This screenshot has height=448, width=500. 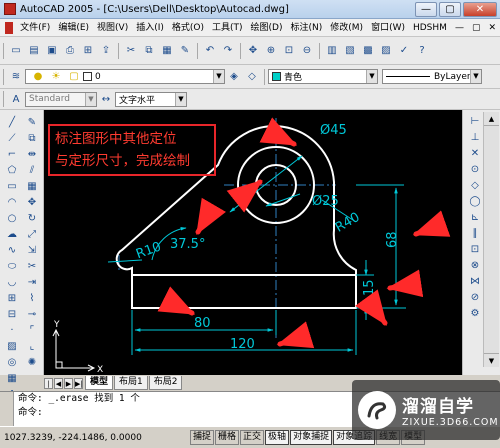 What do you see at coordinates (151, 99) in the screenshot?
I see `dim-style-combo: 文字水平 ▼` at bounding box center [151, 99].